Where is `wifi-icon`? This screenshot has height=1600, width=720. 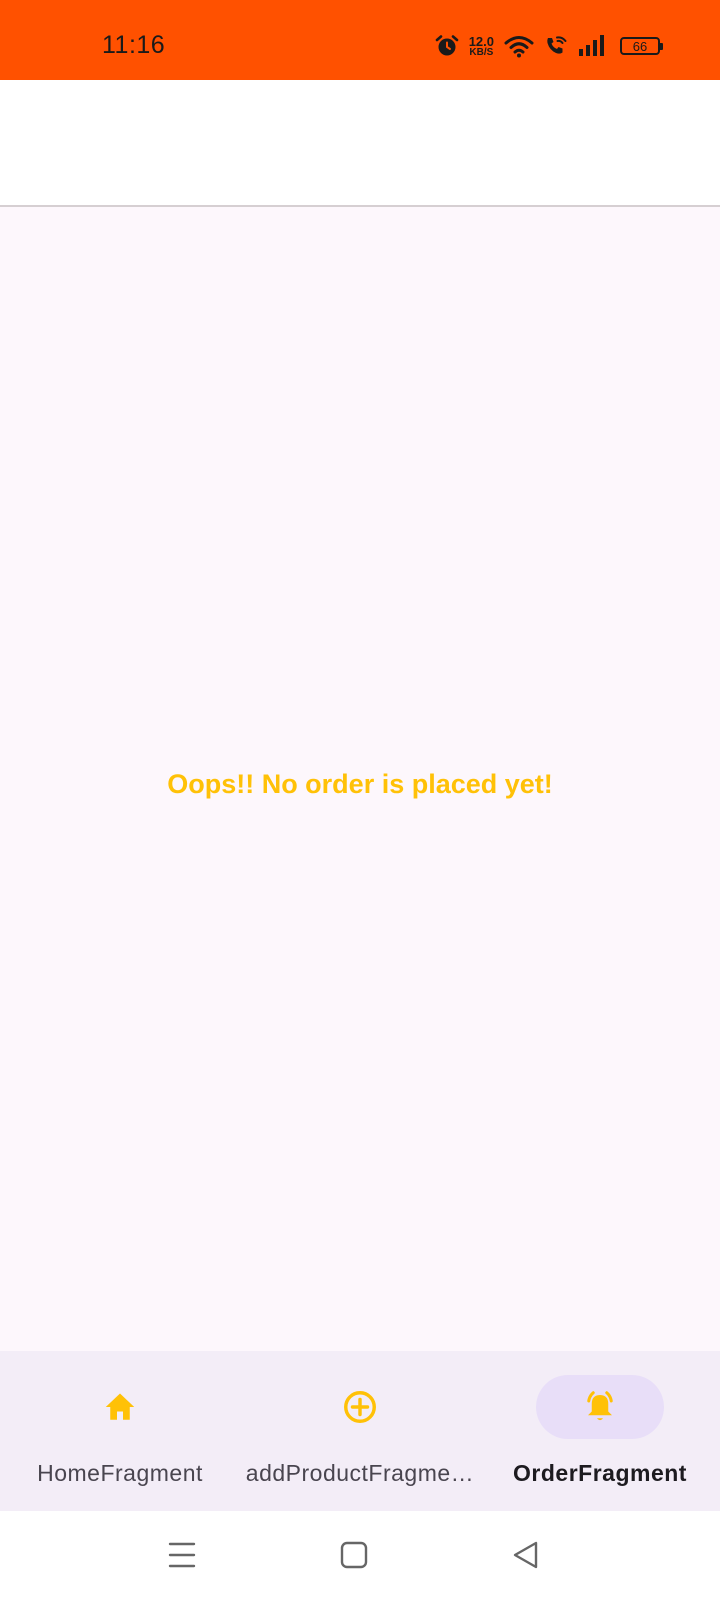 wifi-icon is located at coordinates (519, 46).